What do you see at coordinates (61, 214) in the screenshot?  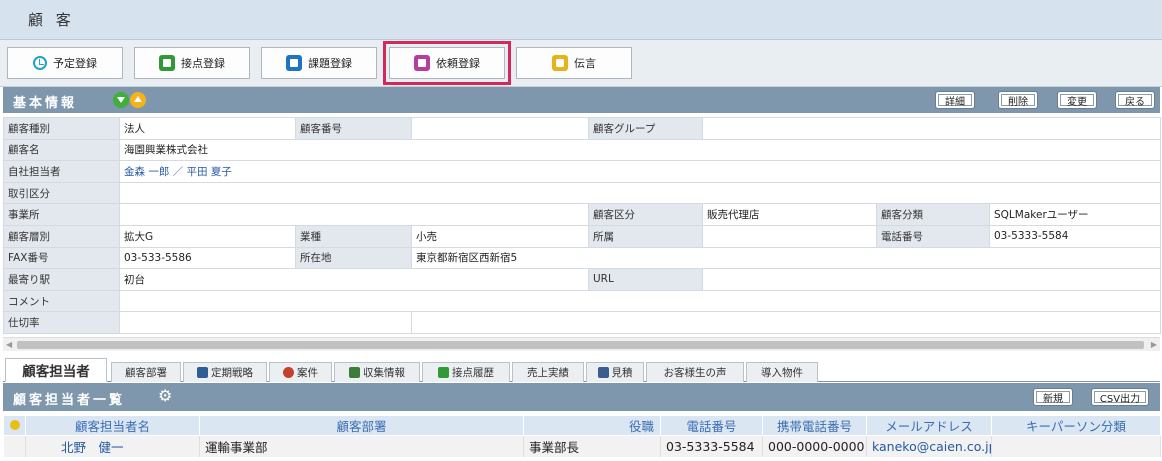 I see `field-label: 事業所` at bounding box center [61, 214].